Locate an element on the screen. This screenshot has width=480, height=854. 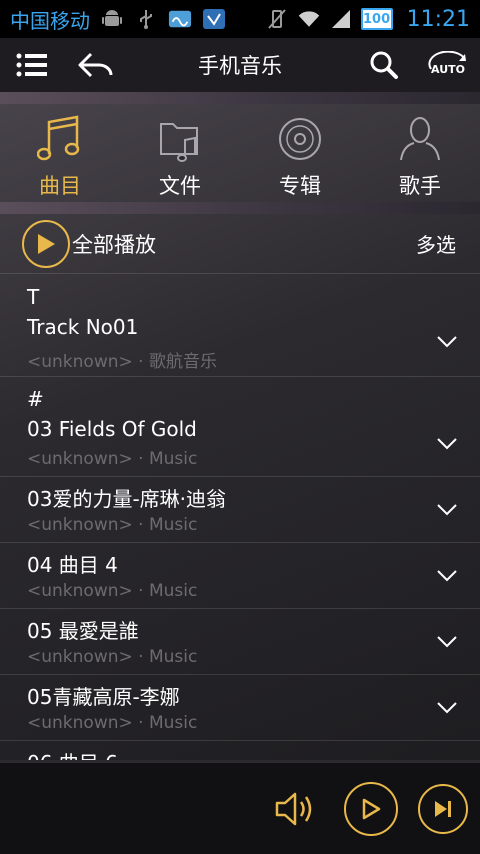
clock: 11:21 is located at coordinates (438, 19).